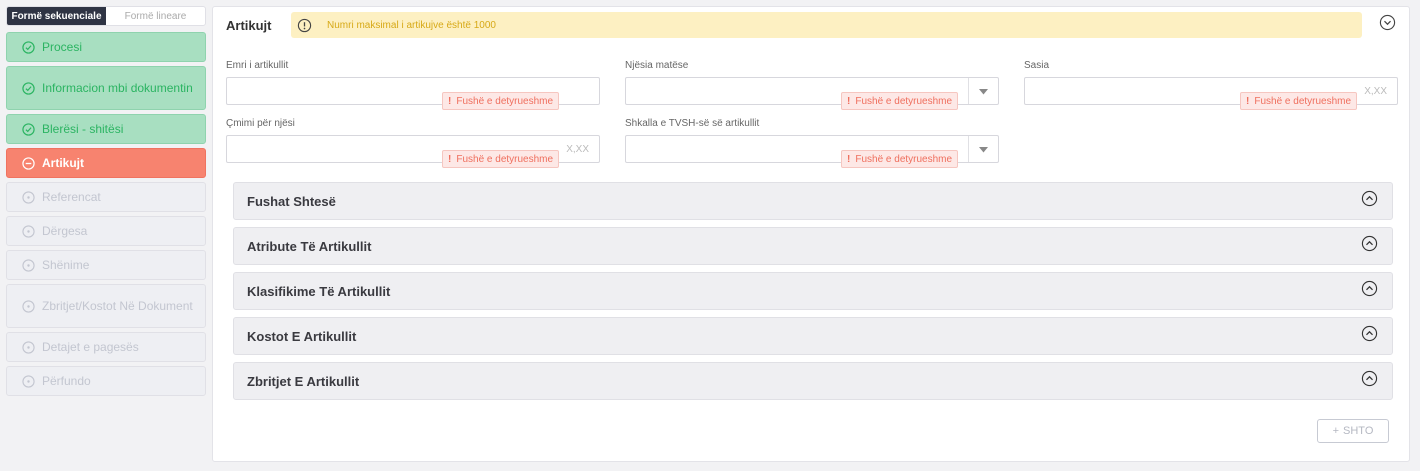  Describe the element at coordinates (83, 129) in the screenshot. I see `step-label: Blerësi - shitësi` at that location.